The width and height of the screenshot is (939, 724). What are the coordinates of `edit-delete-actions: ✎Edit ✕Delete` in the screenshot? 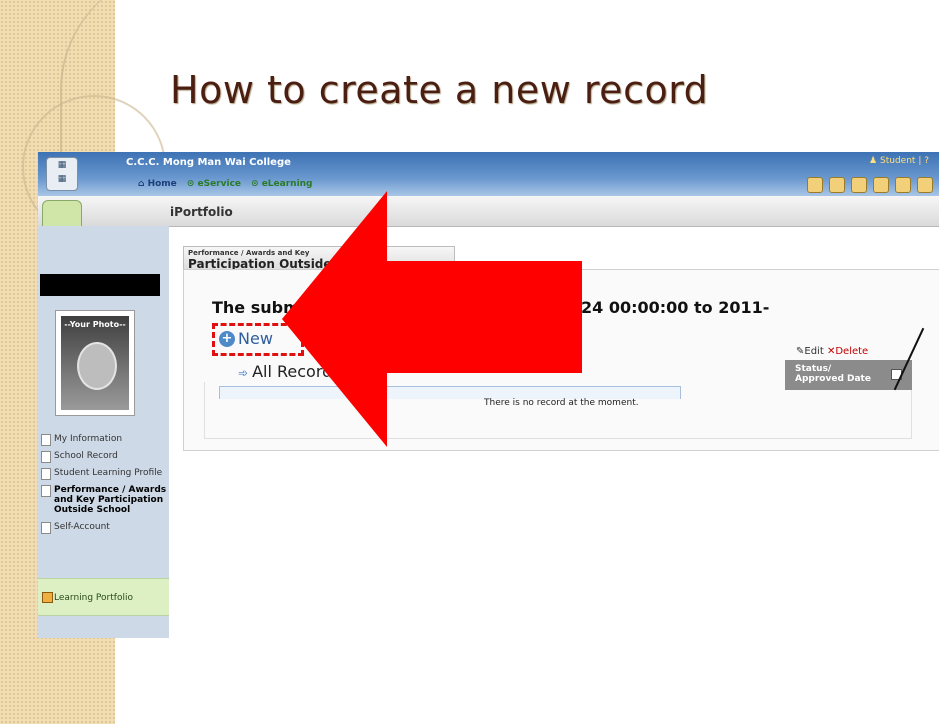 It's located at (832, 351).